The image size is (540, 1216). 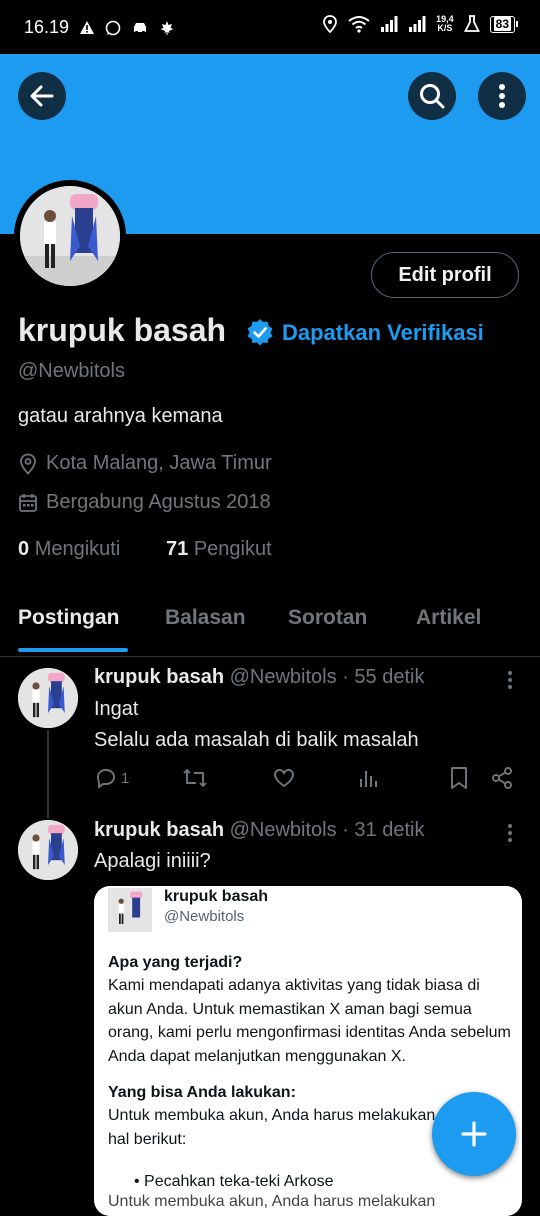 I want to click on tab-sorotan: Sorotan, so click(x=327, y=618).